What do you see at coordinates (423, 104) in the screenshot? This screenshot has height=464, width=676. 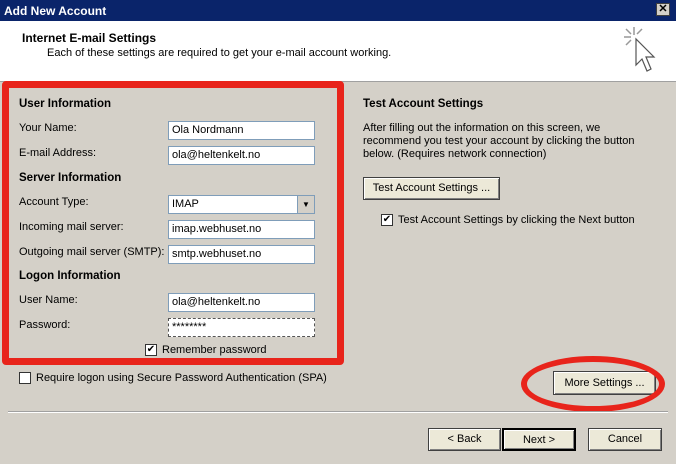 I see `test-settings-heading: Test Account Settings` at bounding box center [423, 104].